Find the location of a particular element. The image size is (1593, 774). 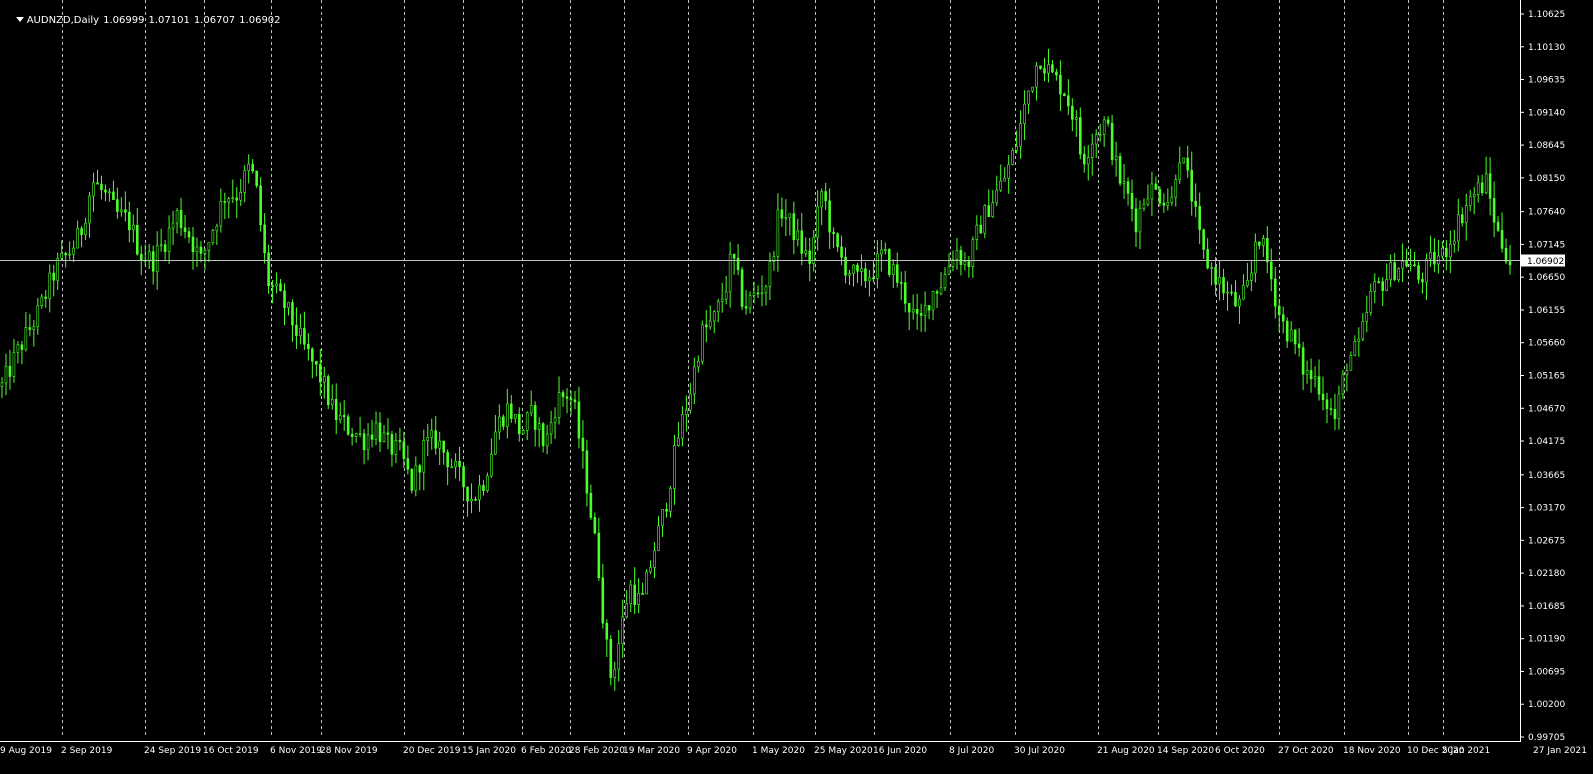

y-tick-label: 1.02180 is located at coordinates (1546, 574).